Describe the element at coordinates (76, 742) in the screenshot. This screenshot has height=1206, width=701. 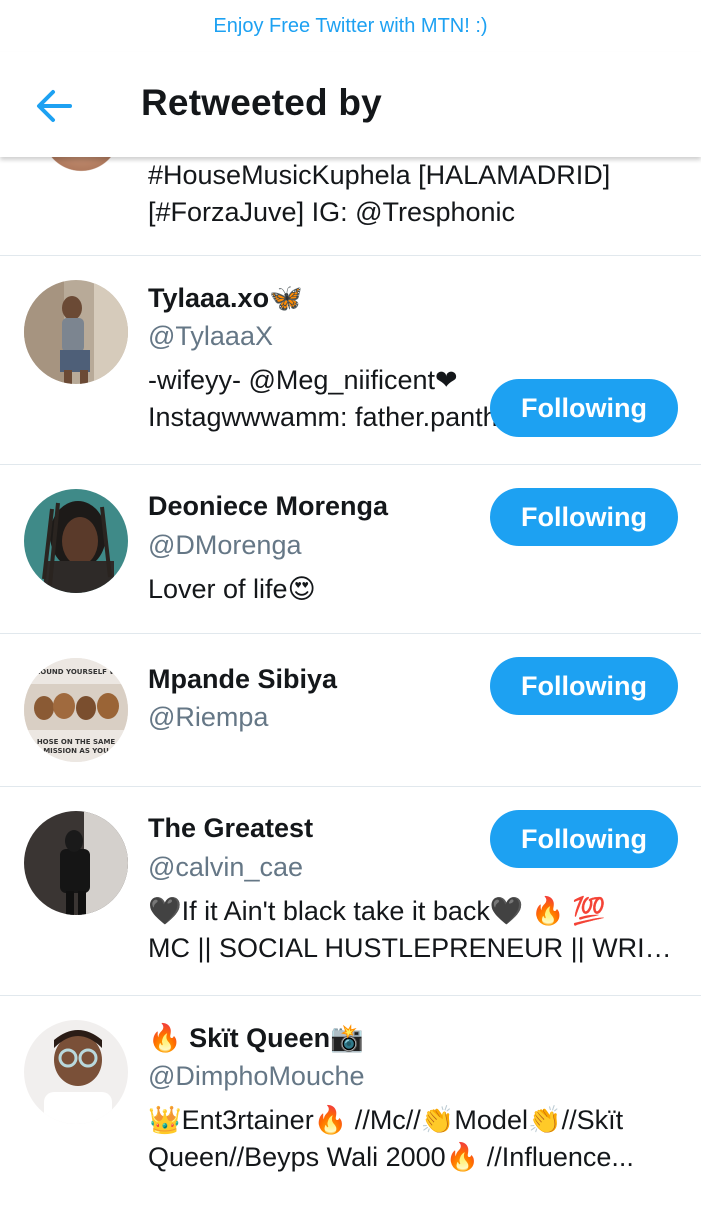
I see `avatar-caption: HOSE ON THE SAME` at that location.